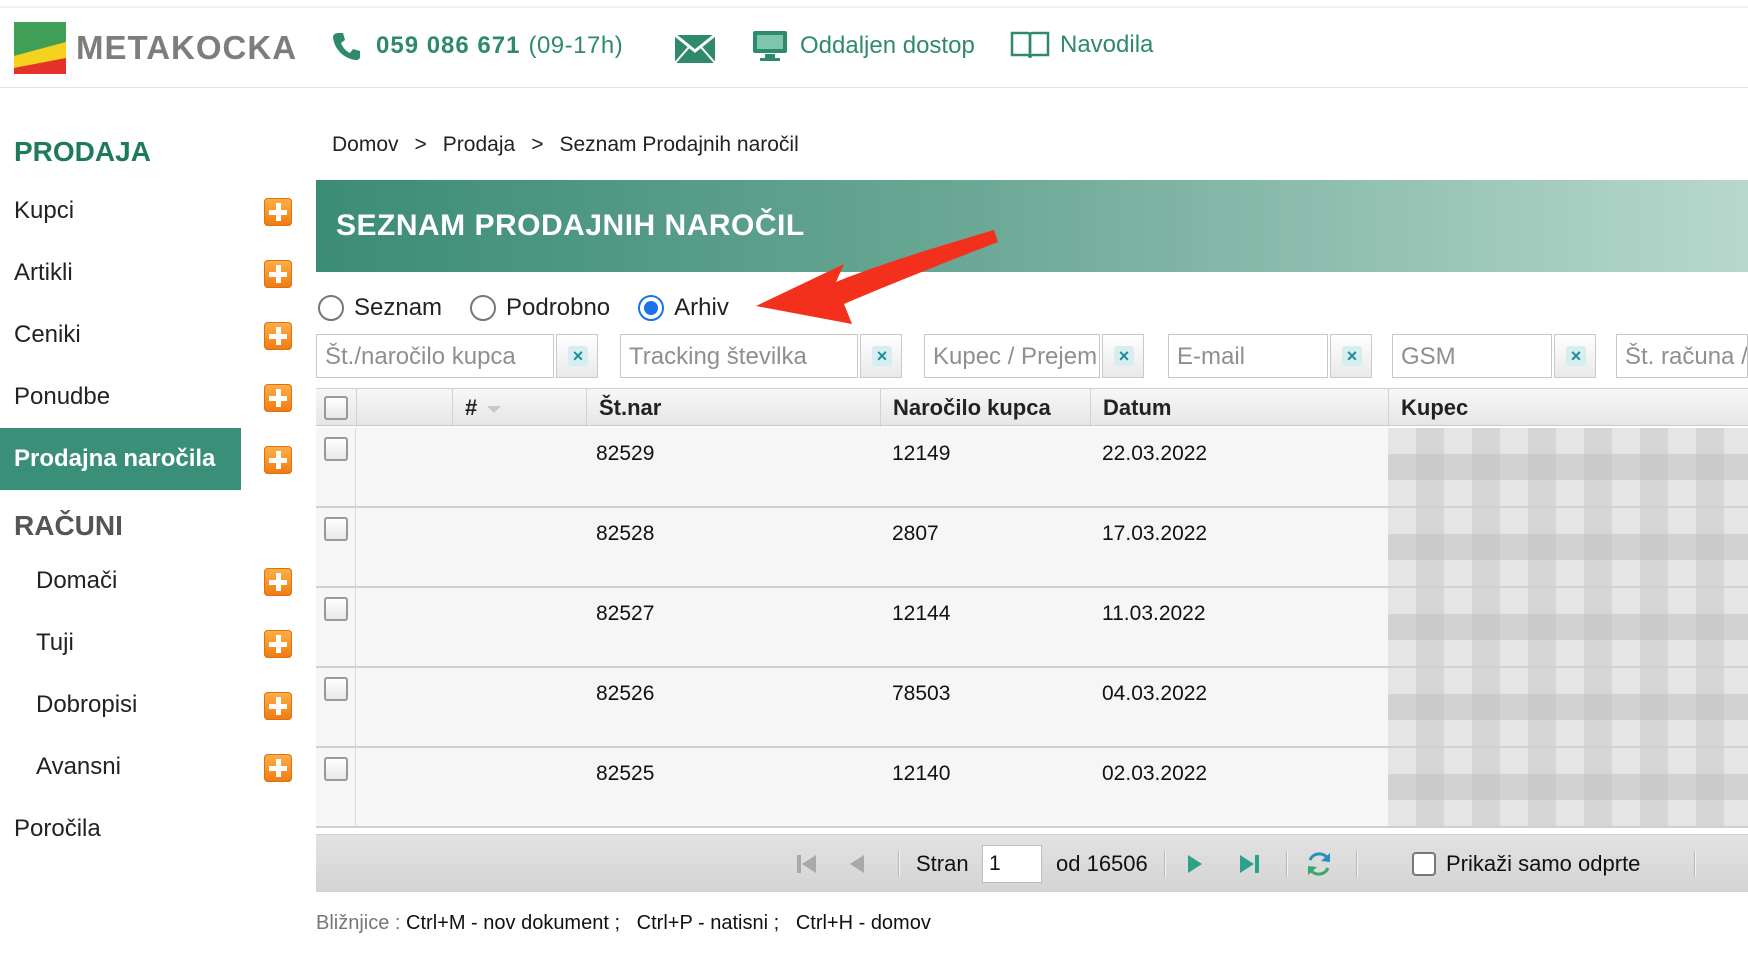 This screenshot has height=956, width=1748. I want to click on refresh-button, so click(1319, 864).